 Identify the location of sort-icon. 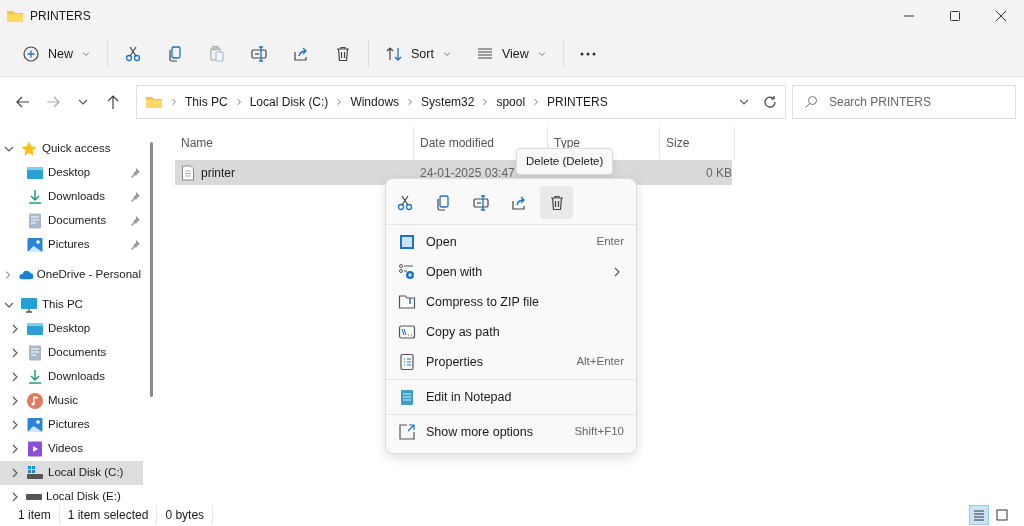
(394, 54).